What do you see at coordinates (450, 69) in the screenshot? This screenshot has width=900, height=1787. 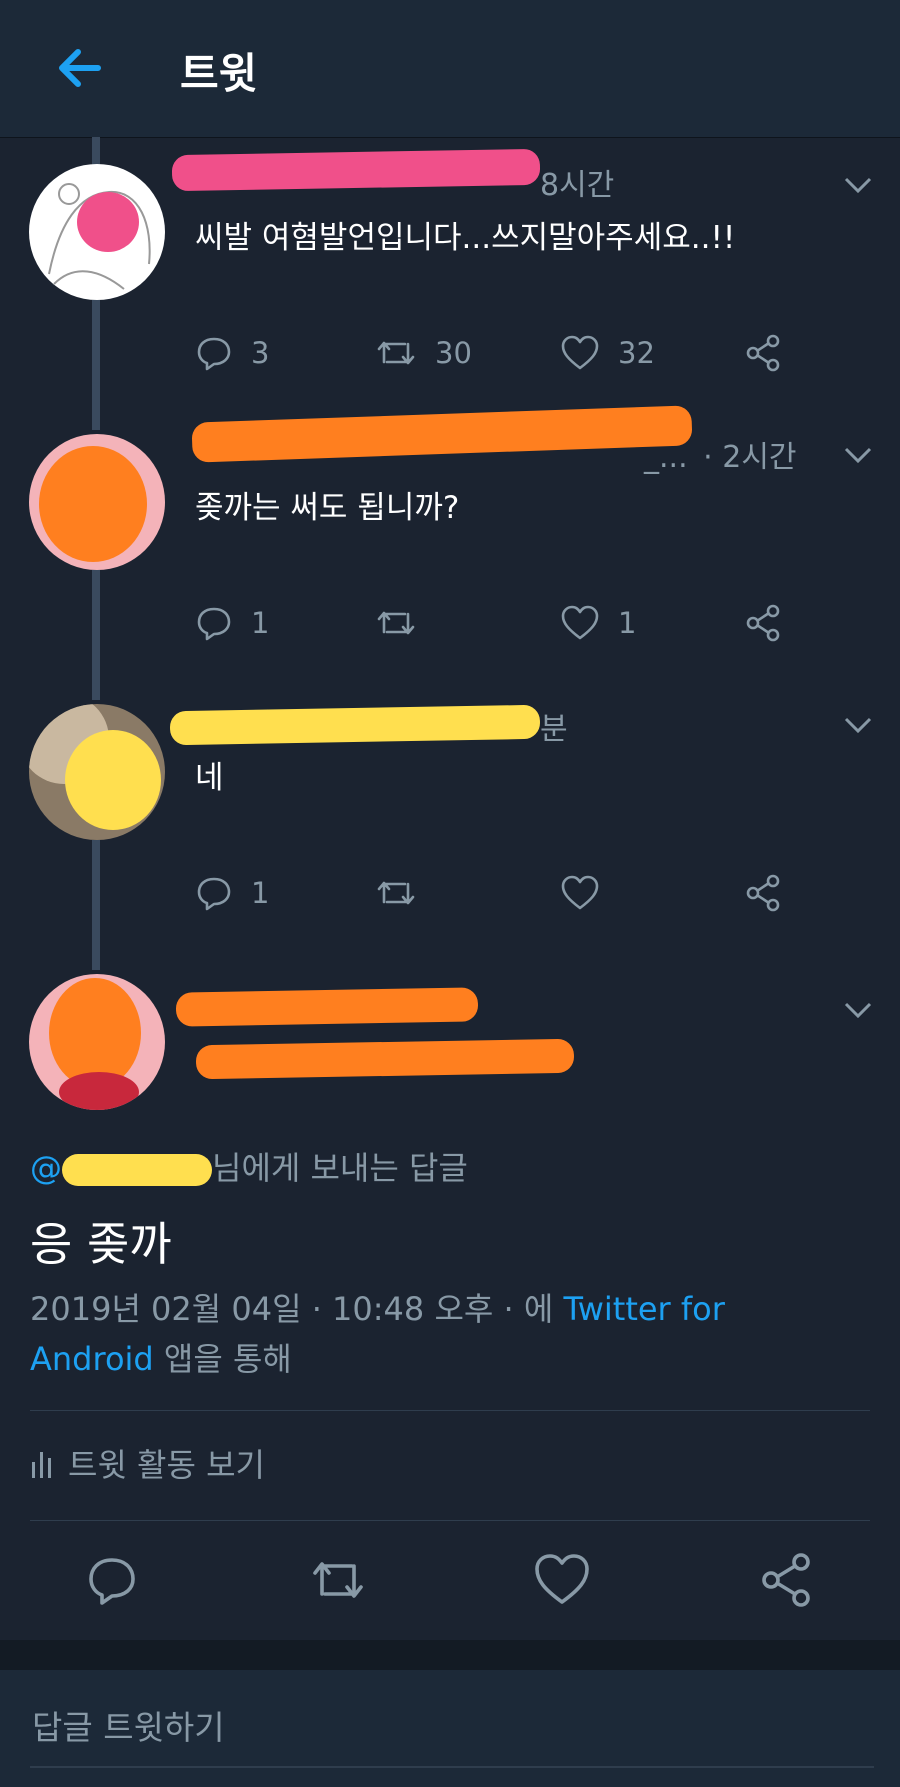 I see `top-bar: 트윗` at bounding box center [450, 69].